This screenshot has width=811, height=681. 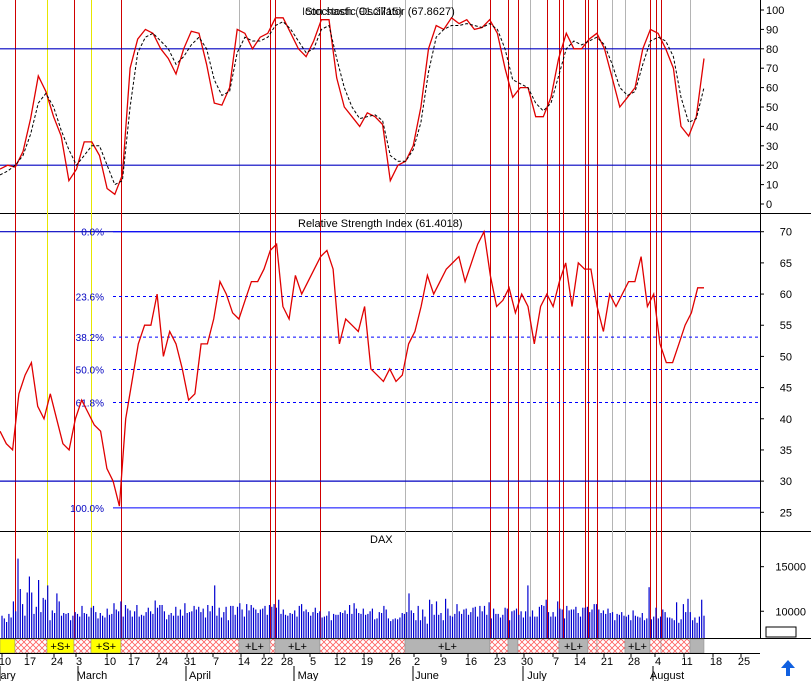 I want to click on date-label-26: 11, so click(x=686, y=662).